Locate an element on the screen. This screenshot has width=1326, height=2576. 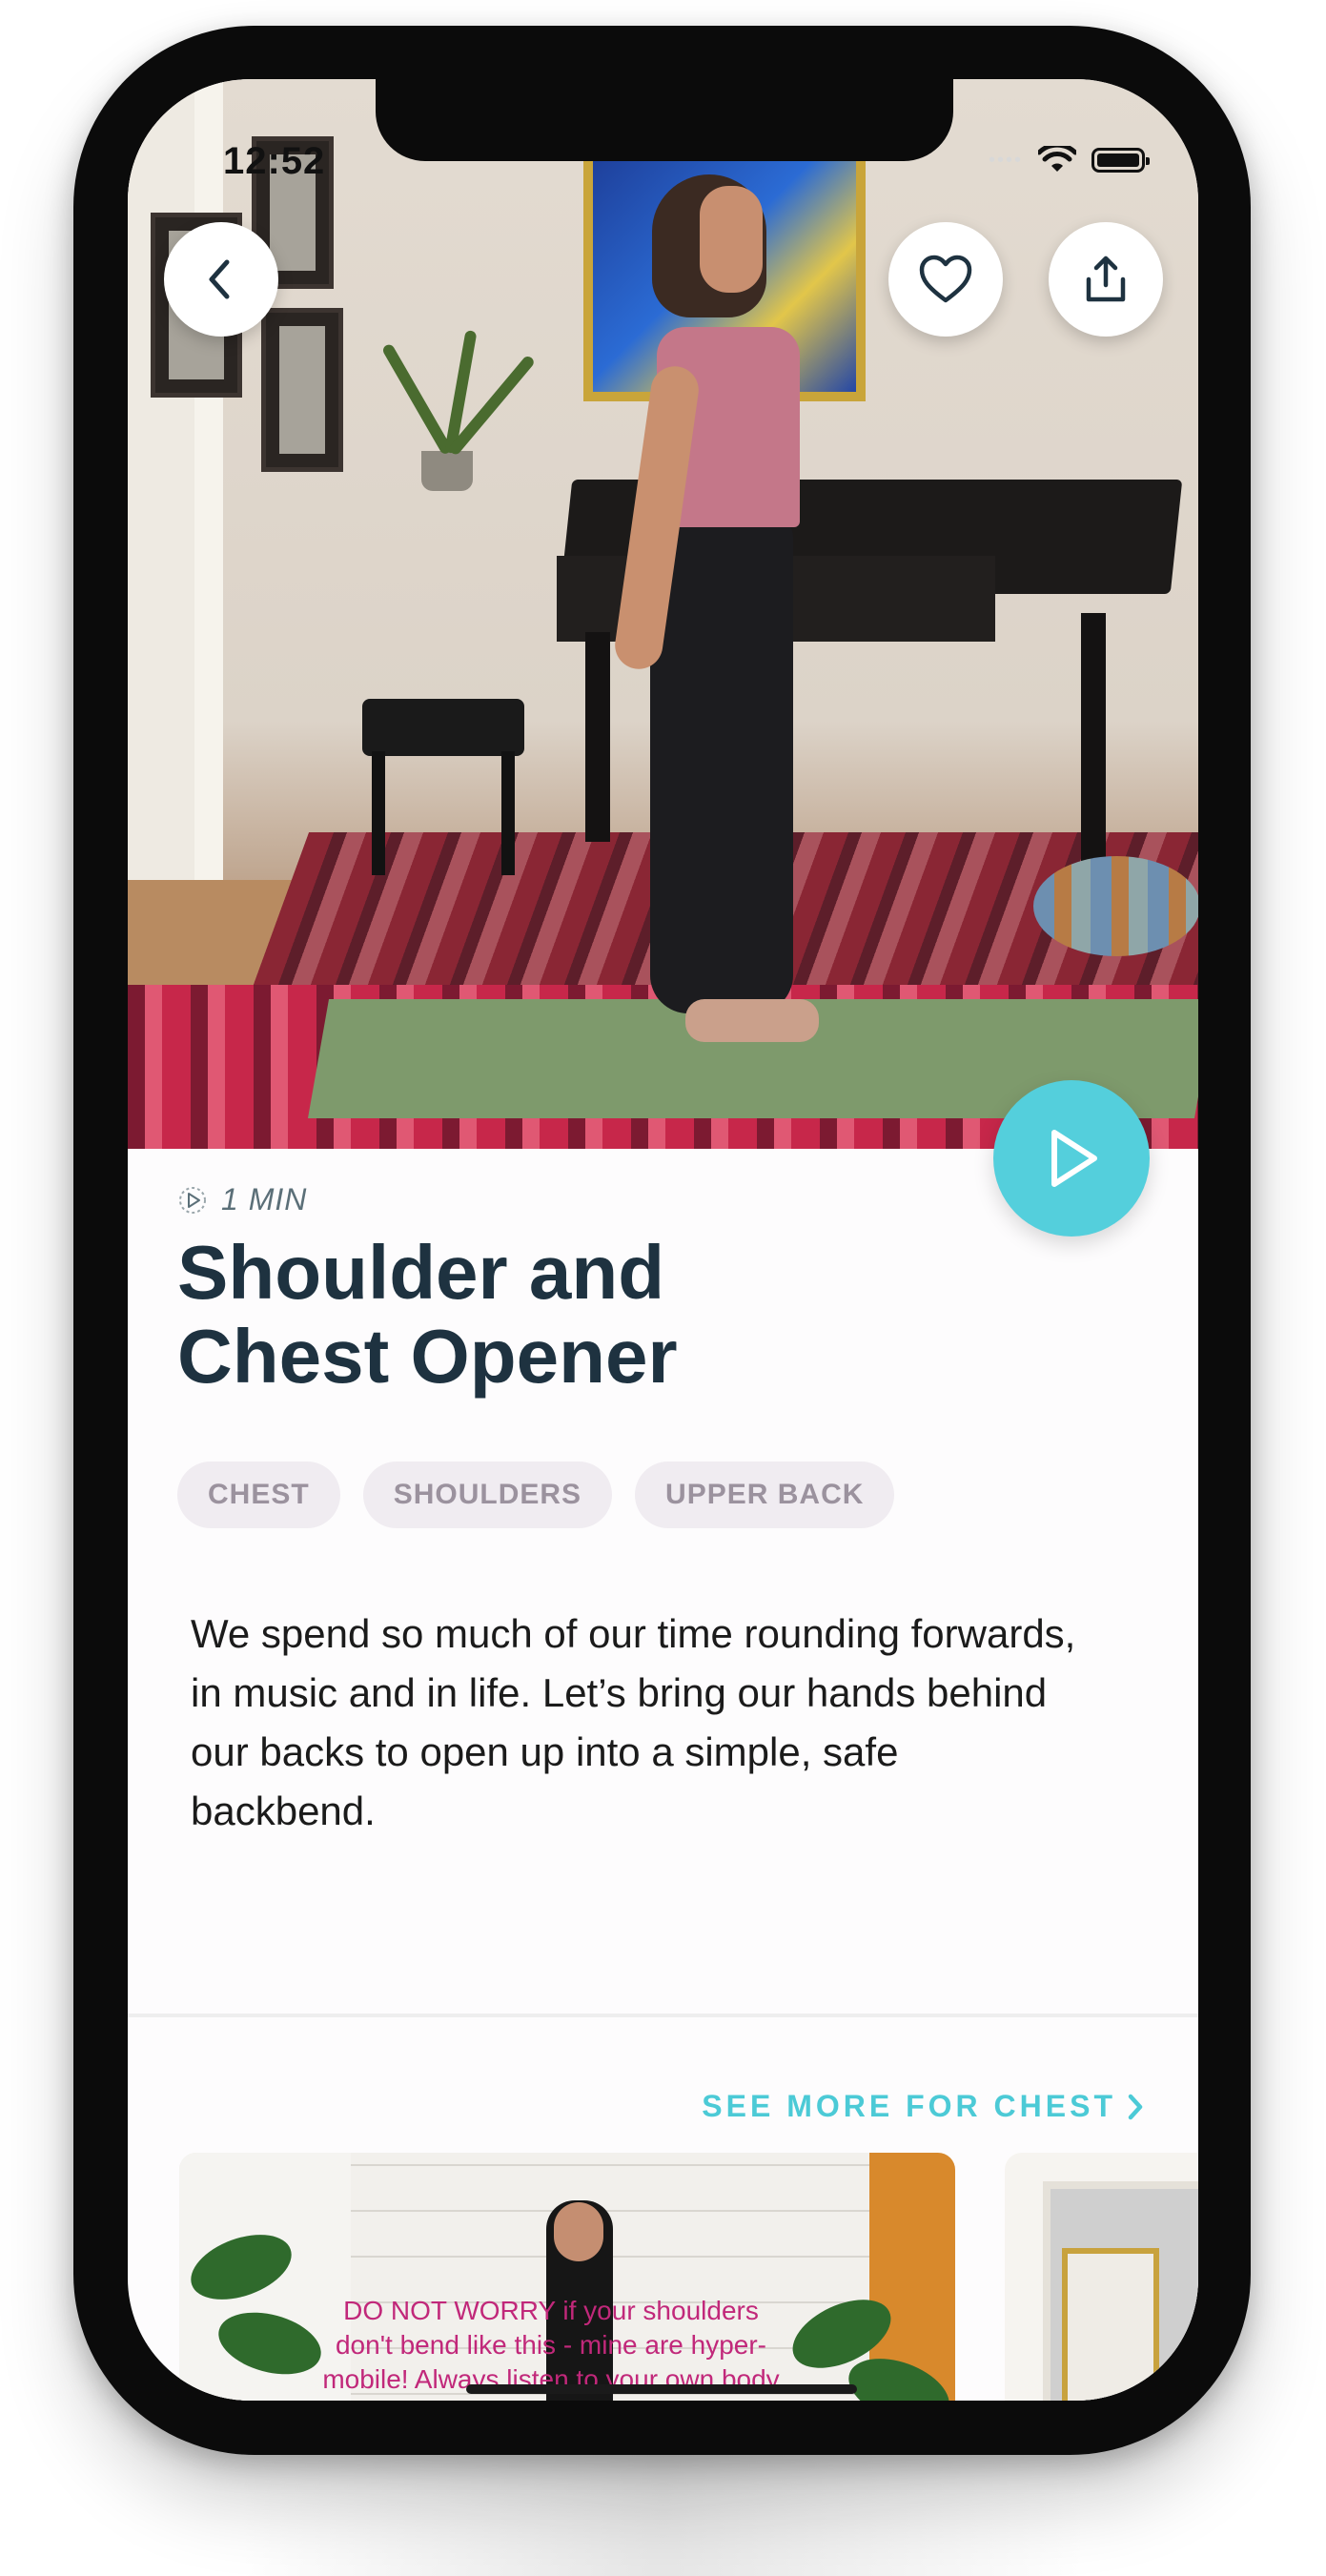
exercise-title-line1: Shoulder and is located at coordinates (421, 1272).